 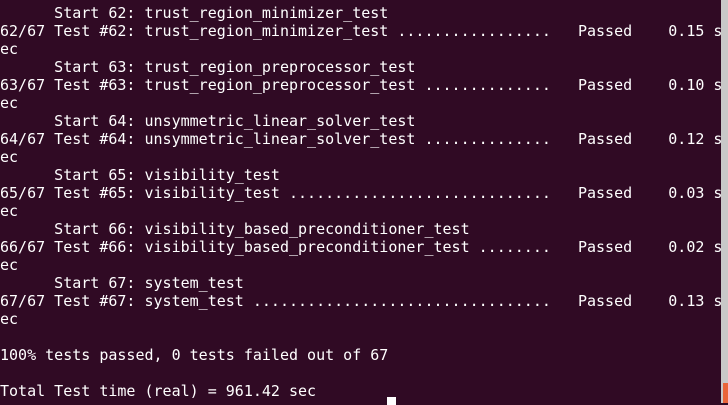 What do you see at coordinates (122, 283) in the screenshot?
I see `terminal-line: Start 67: system_test` at bounding box center [122, 283].